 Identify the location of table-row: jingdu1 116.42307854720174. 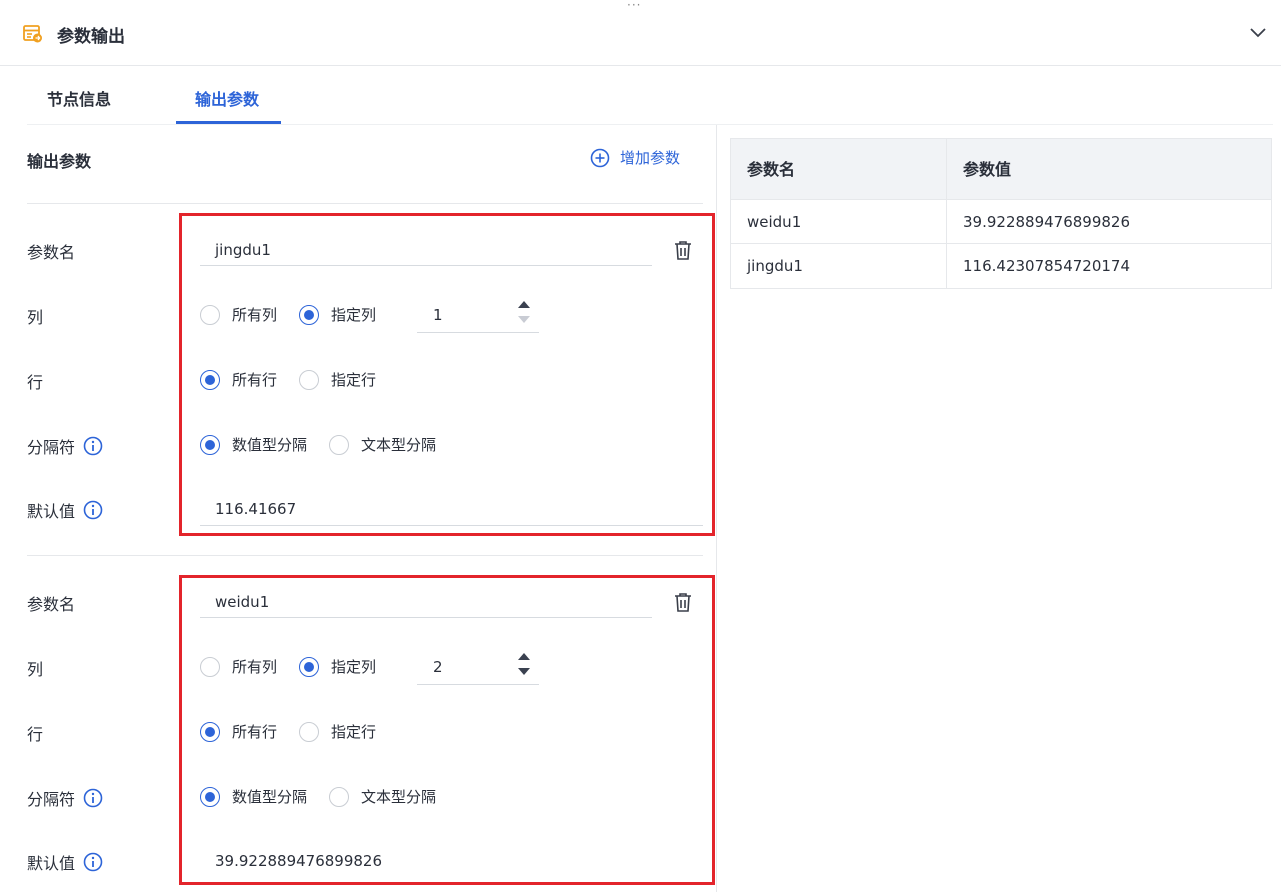
(1001, 266).